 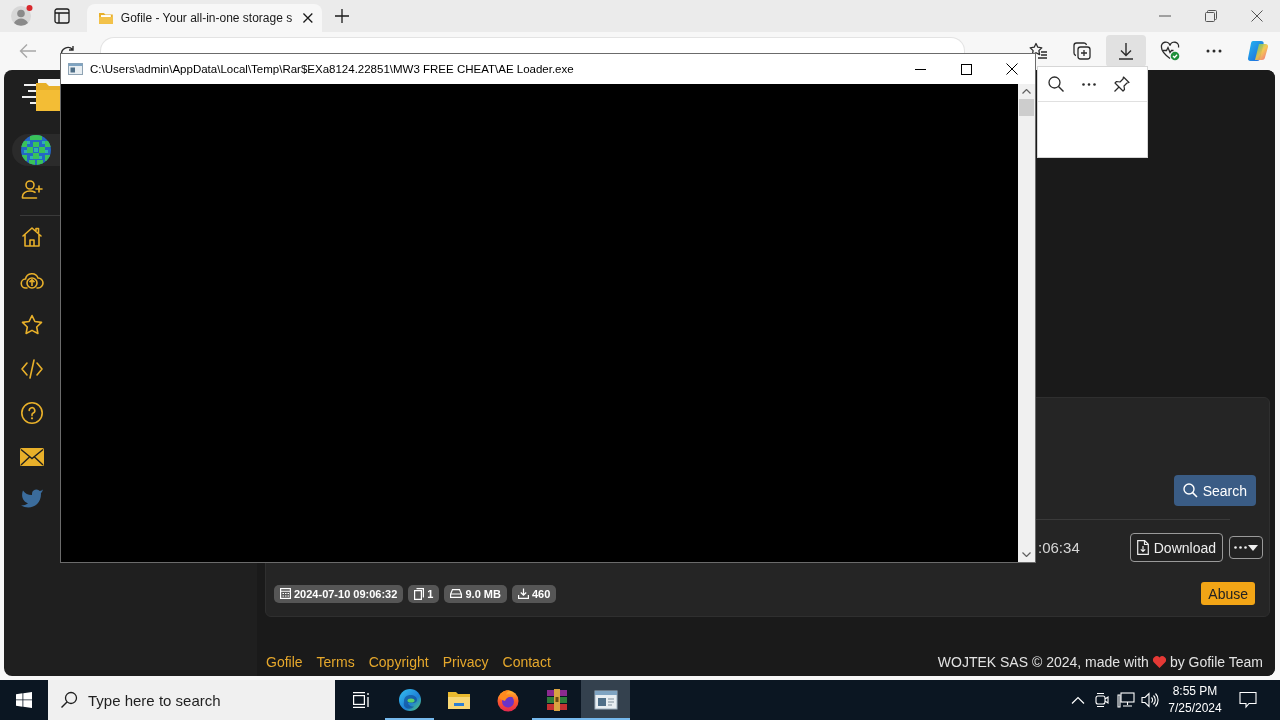 I want to click on minimize-icon, so click(x=920, y=69).